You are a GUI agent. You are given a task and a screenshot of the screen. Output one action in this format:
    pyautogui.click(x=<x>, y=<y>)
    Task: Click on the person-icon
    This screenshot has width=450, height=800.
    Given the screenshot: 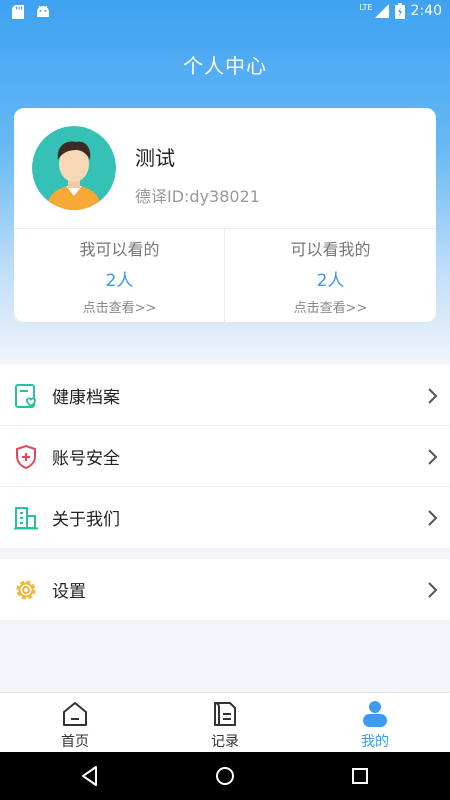 What is the action you would take?
    pyautogui.click(x=375, y=714)
    